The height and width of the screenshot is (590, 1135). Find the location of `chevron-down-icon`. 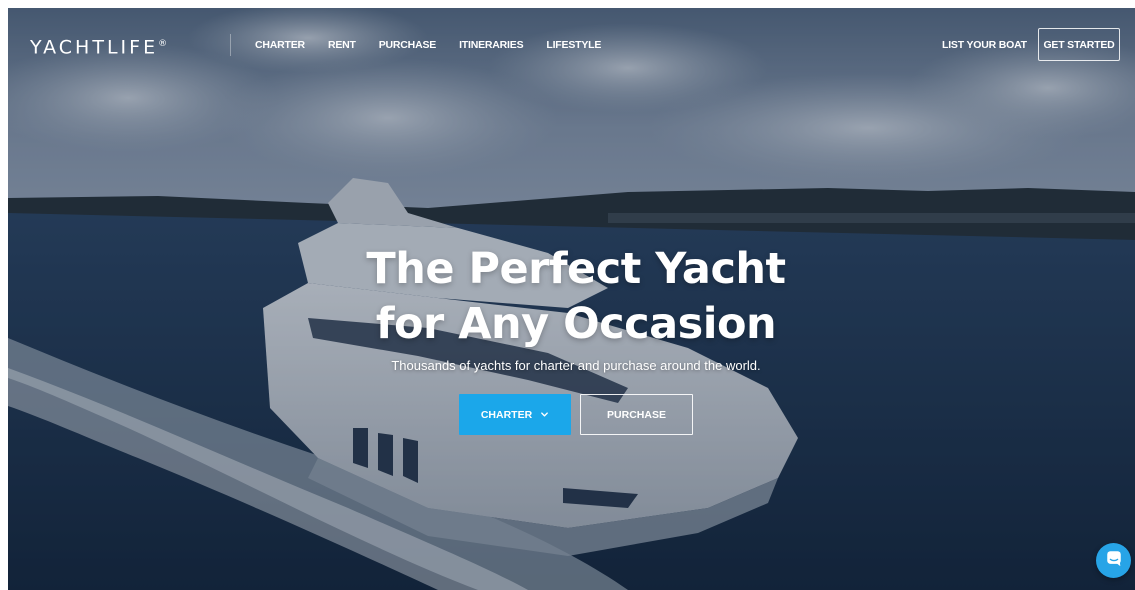

chevron-down-icon is located at coordinates (544, 414).